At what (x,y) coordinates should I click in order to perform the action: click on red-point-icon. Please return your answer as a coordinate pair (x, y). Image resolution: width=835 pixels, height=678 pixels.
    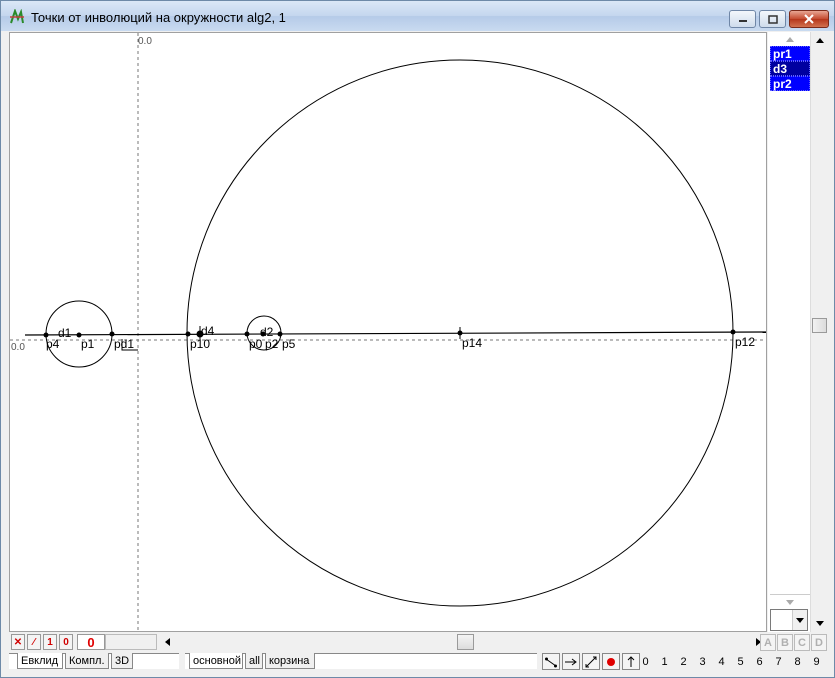
    Looking at the image, I should click on (611, 661).